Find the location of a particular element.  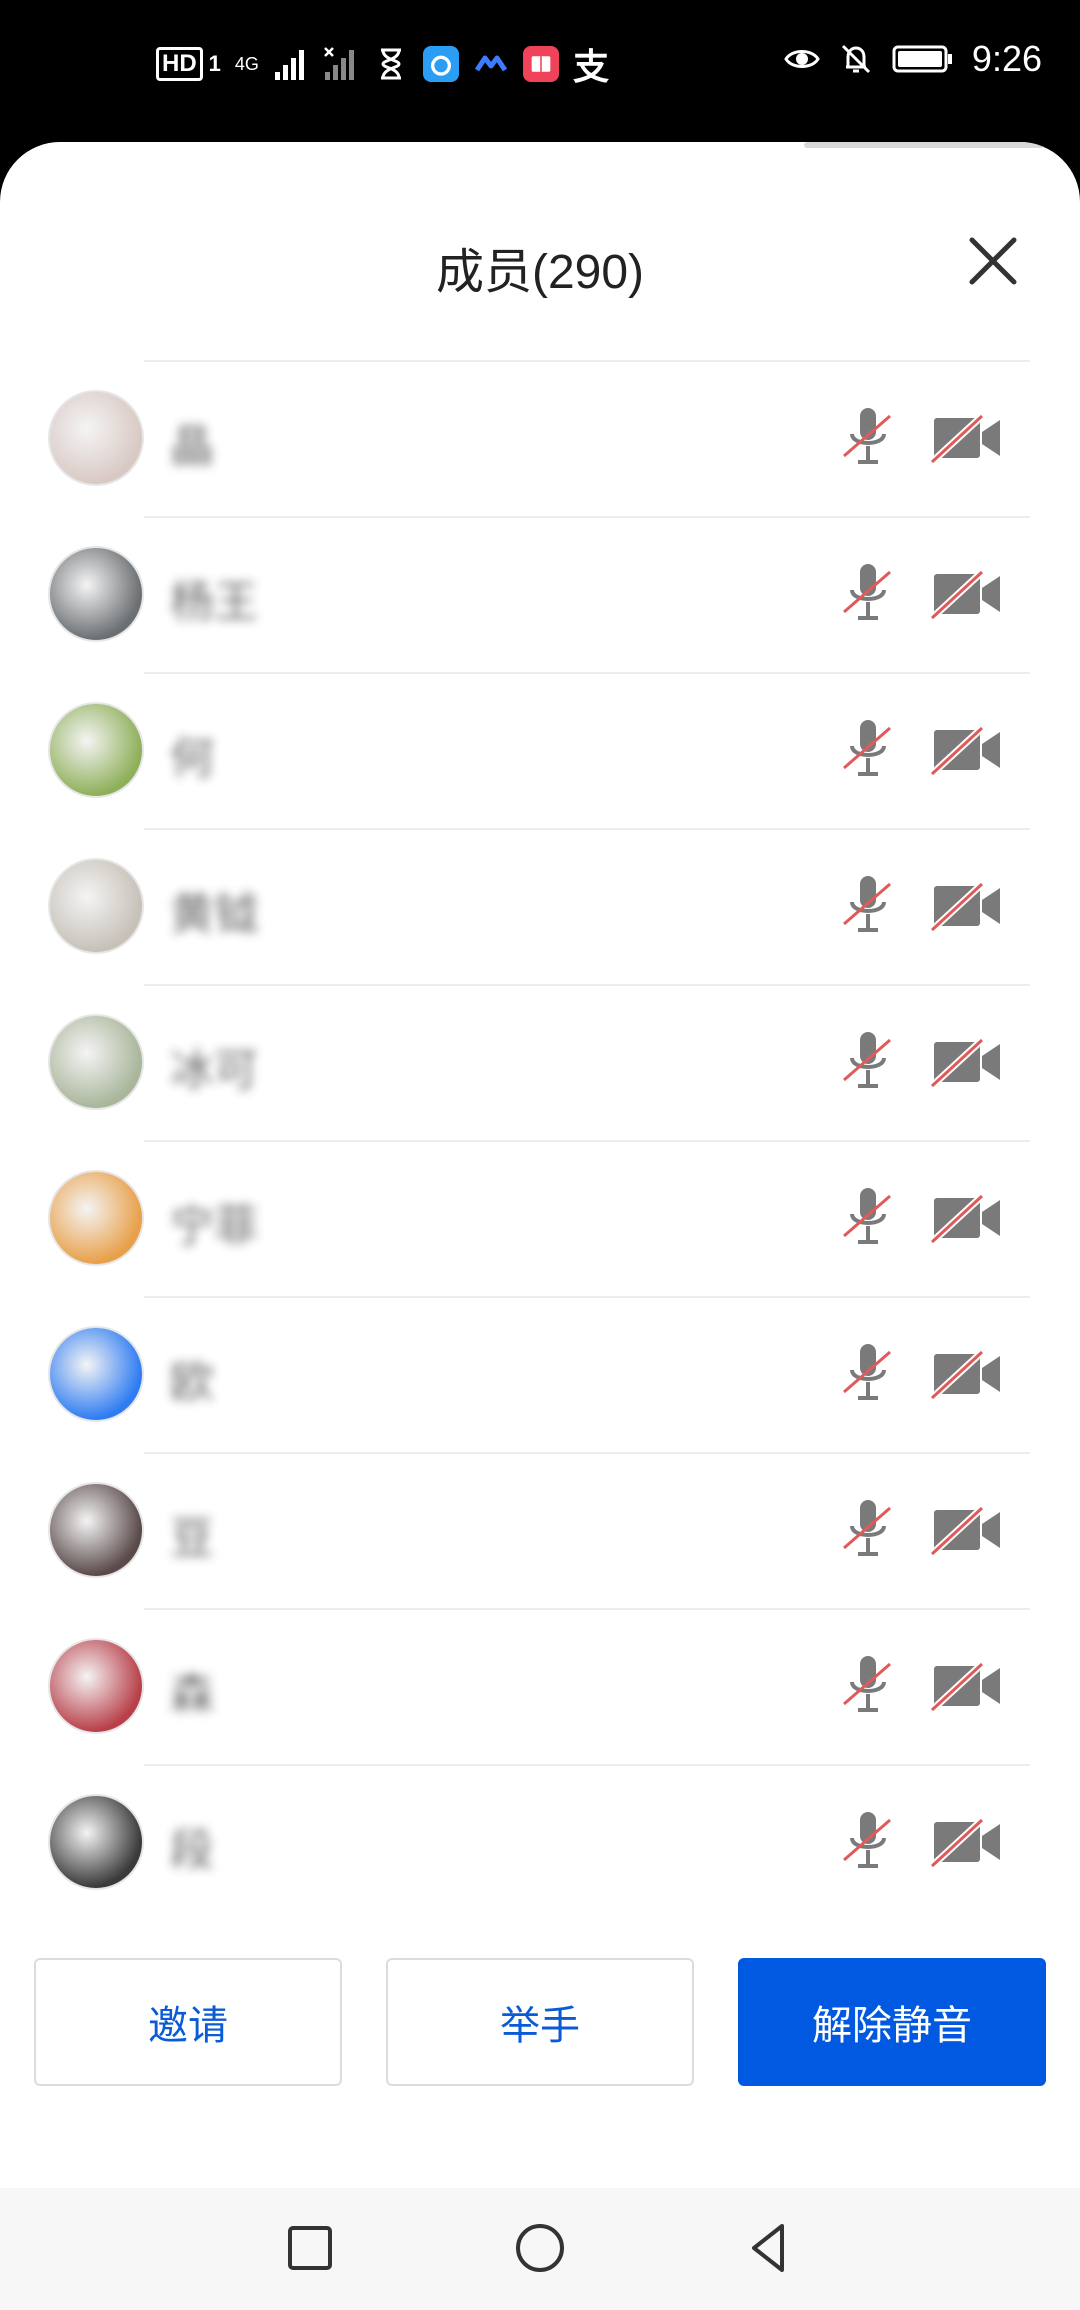

member-name: 宁菲 is located at coordinates (214, 1226).